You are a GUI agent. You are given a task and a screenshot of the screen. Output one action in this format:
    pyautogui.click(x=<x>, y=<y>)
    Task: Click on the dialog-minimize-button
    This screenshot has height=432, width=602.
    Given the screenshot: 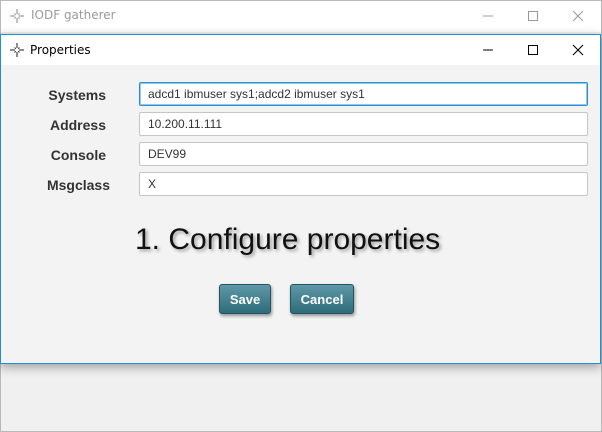 What is the action you would take?
    pyautogui.click(x=488, y=50)
    